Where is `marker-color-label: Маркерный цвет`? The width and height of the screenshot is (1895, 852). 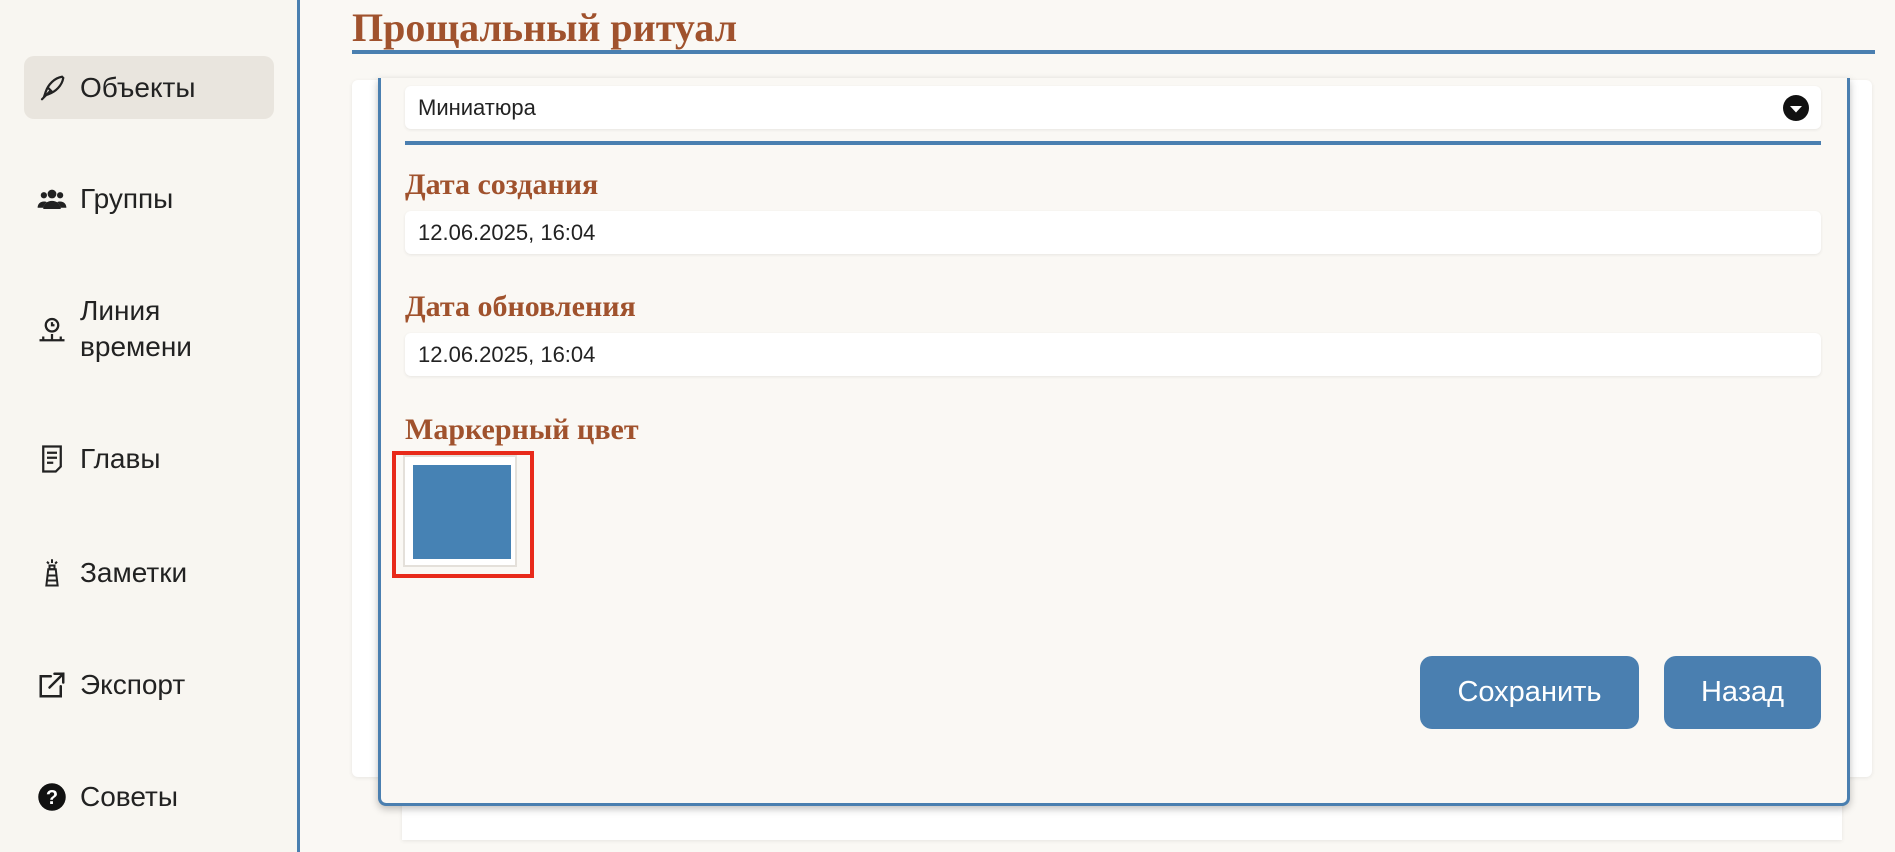 marker-color-label: Маркерный цвет is located at coordinates (522, 429).